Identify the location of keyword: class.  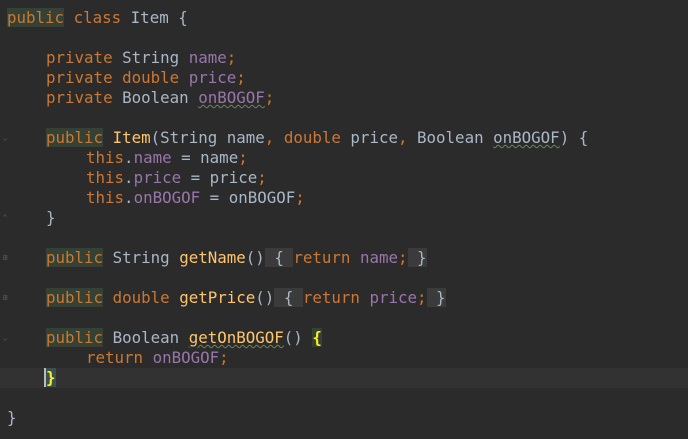
(97, 17).